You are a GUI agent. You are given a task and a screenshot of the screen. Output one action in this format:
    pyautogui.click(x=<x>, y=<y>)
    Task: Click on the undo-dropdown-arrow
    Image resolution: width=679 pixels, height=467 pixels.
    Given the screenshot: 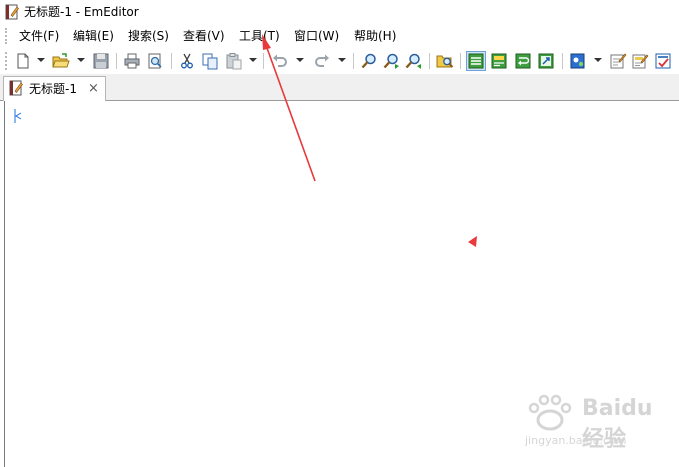 What is the action you would take?
    pyautogui.click(x=300, y=60)
    